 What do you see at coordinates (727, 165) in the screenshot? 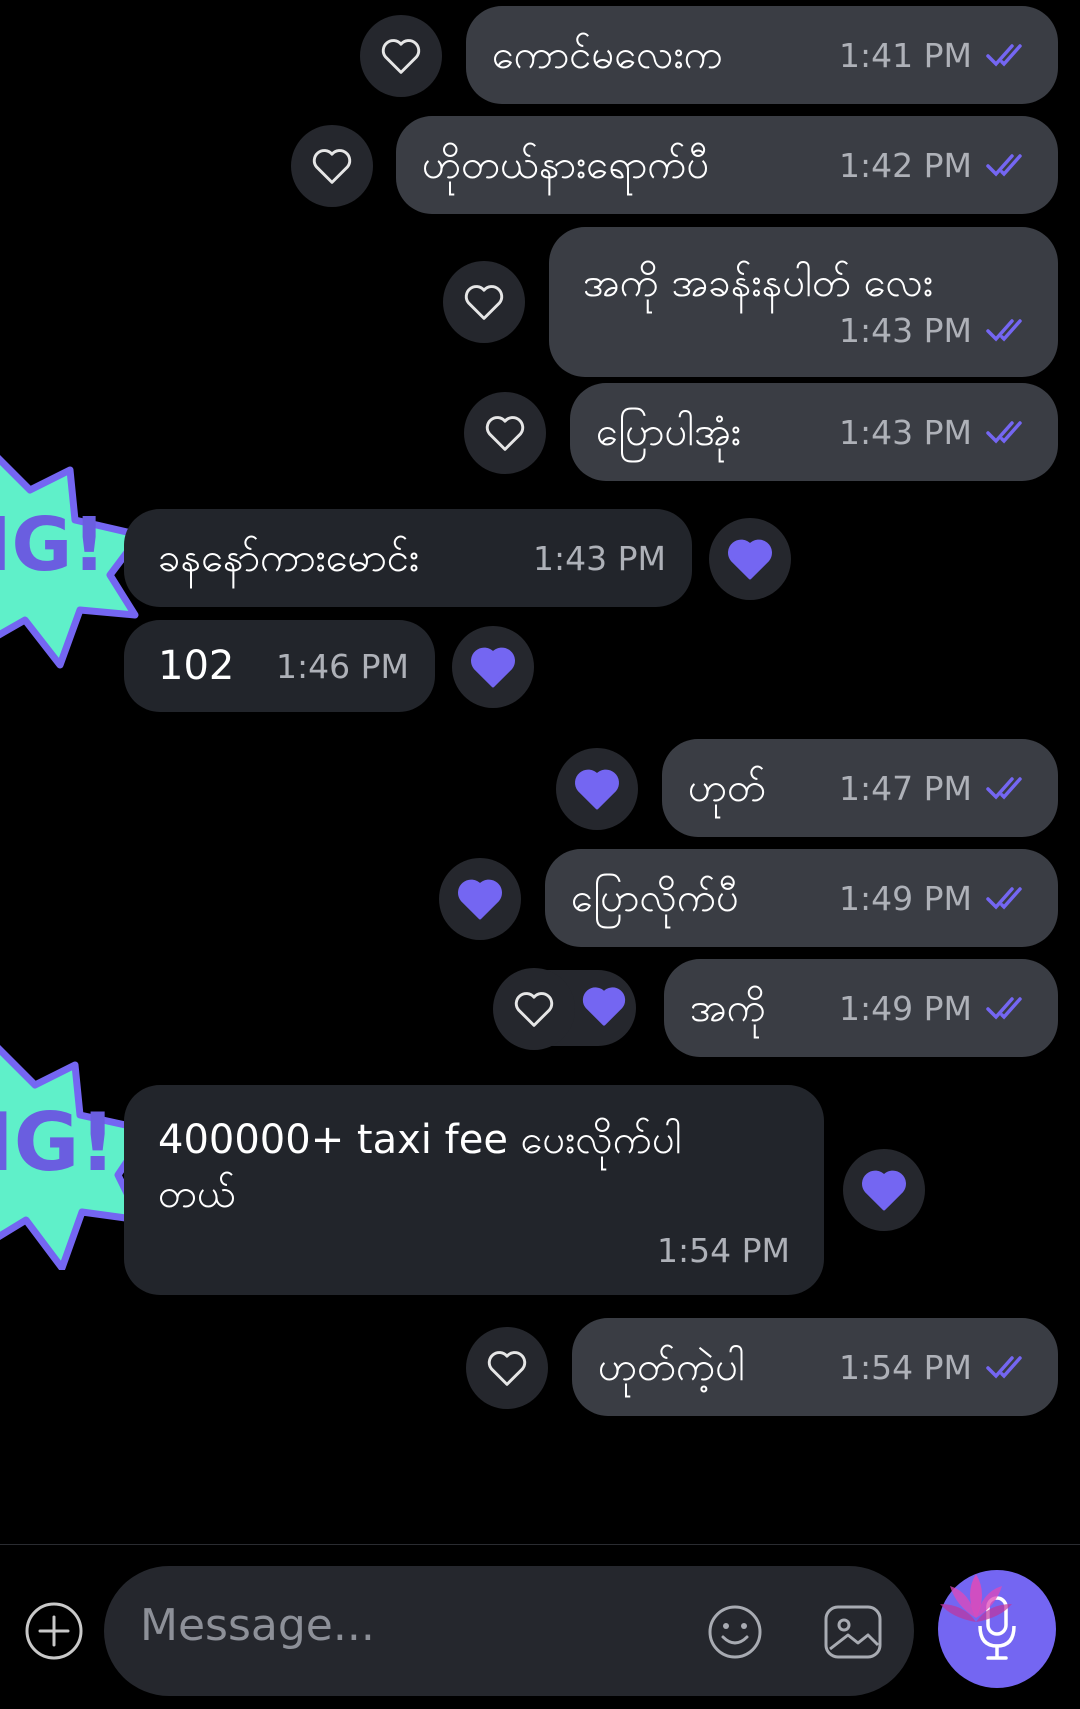
I see `message-bubble: ဟိုတယ်နားရောက်ပီ 1:42 PM` at bounding box center [727, 165].